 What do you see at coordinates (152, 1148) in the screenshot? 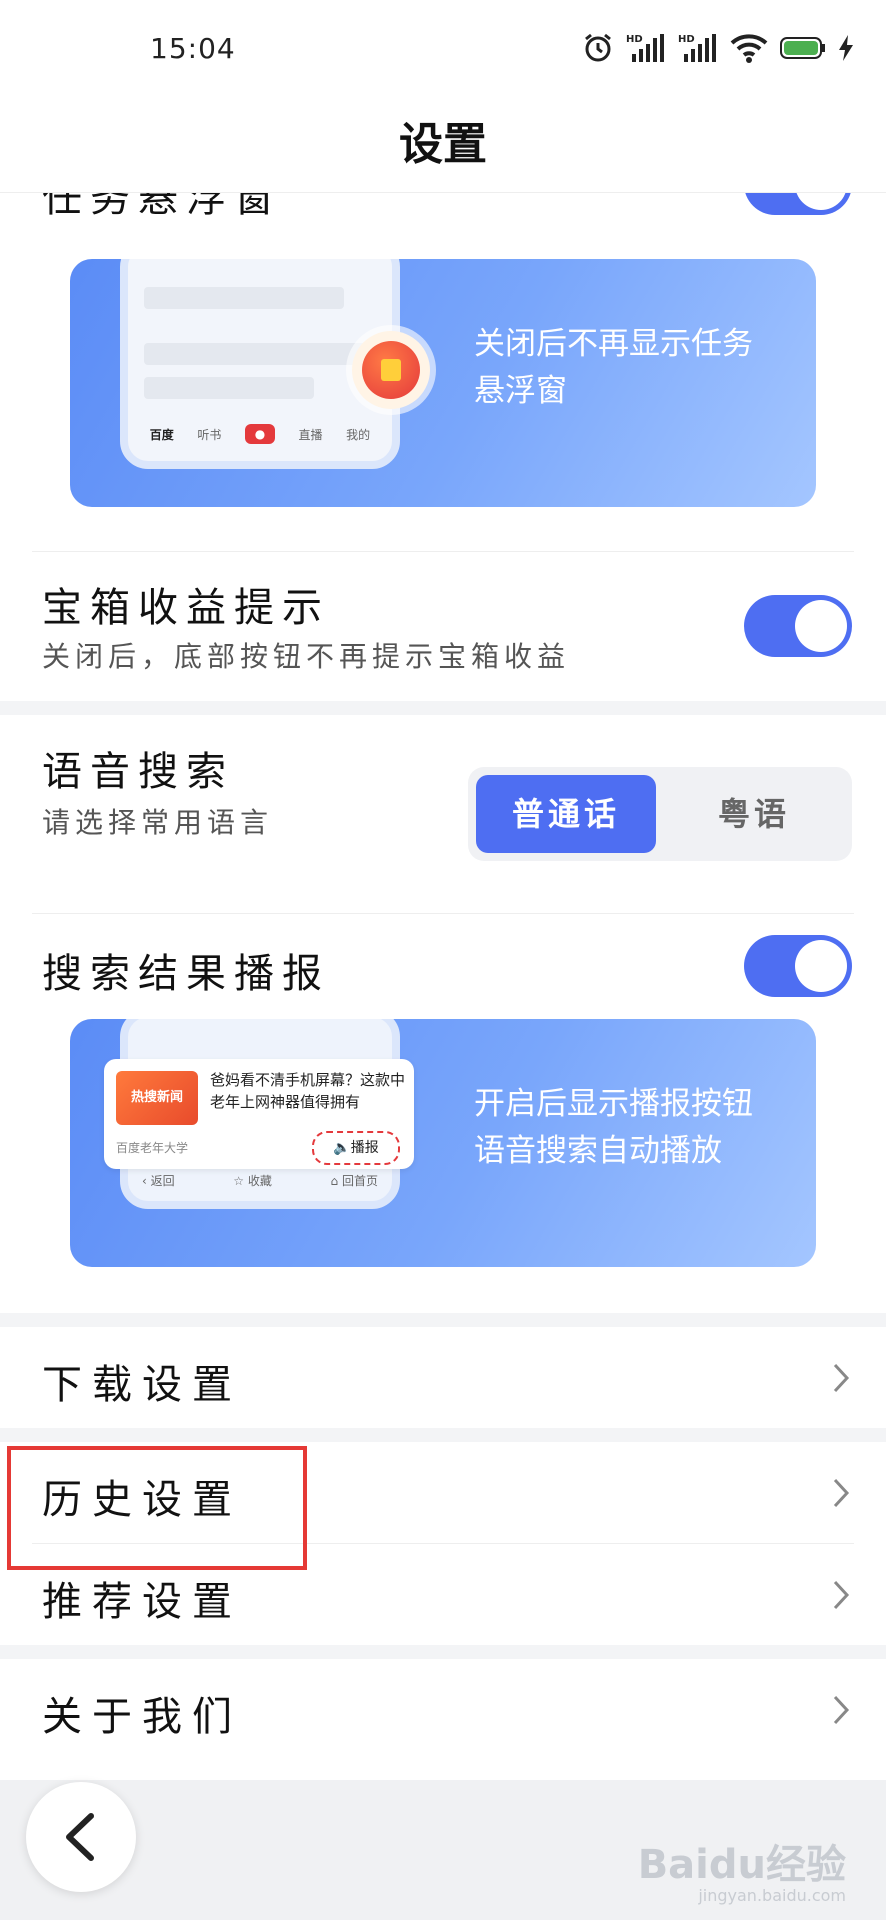
I see `news-source: 百度老年大学` at bounding box center [152, 1148].